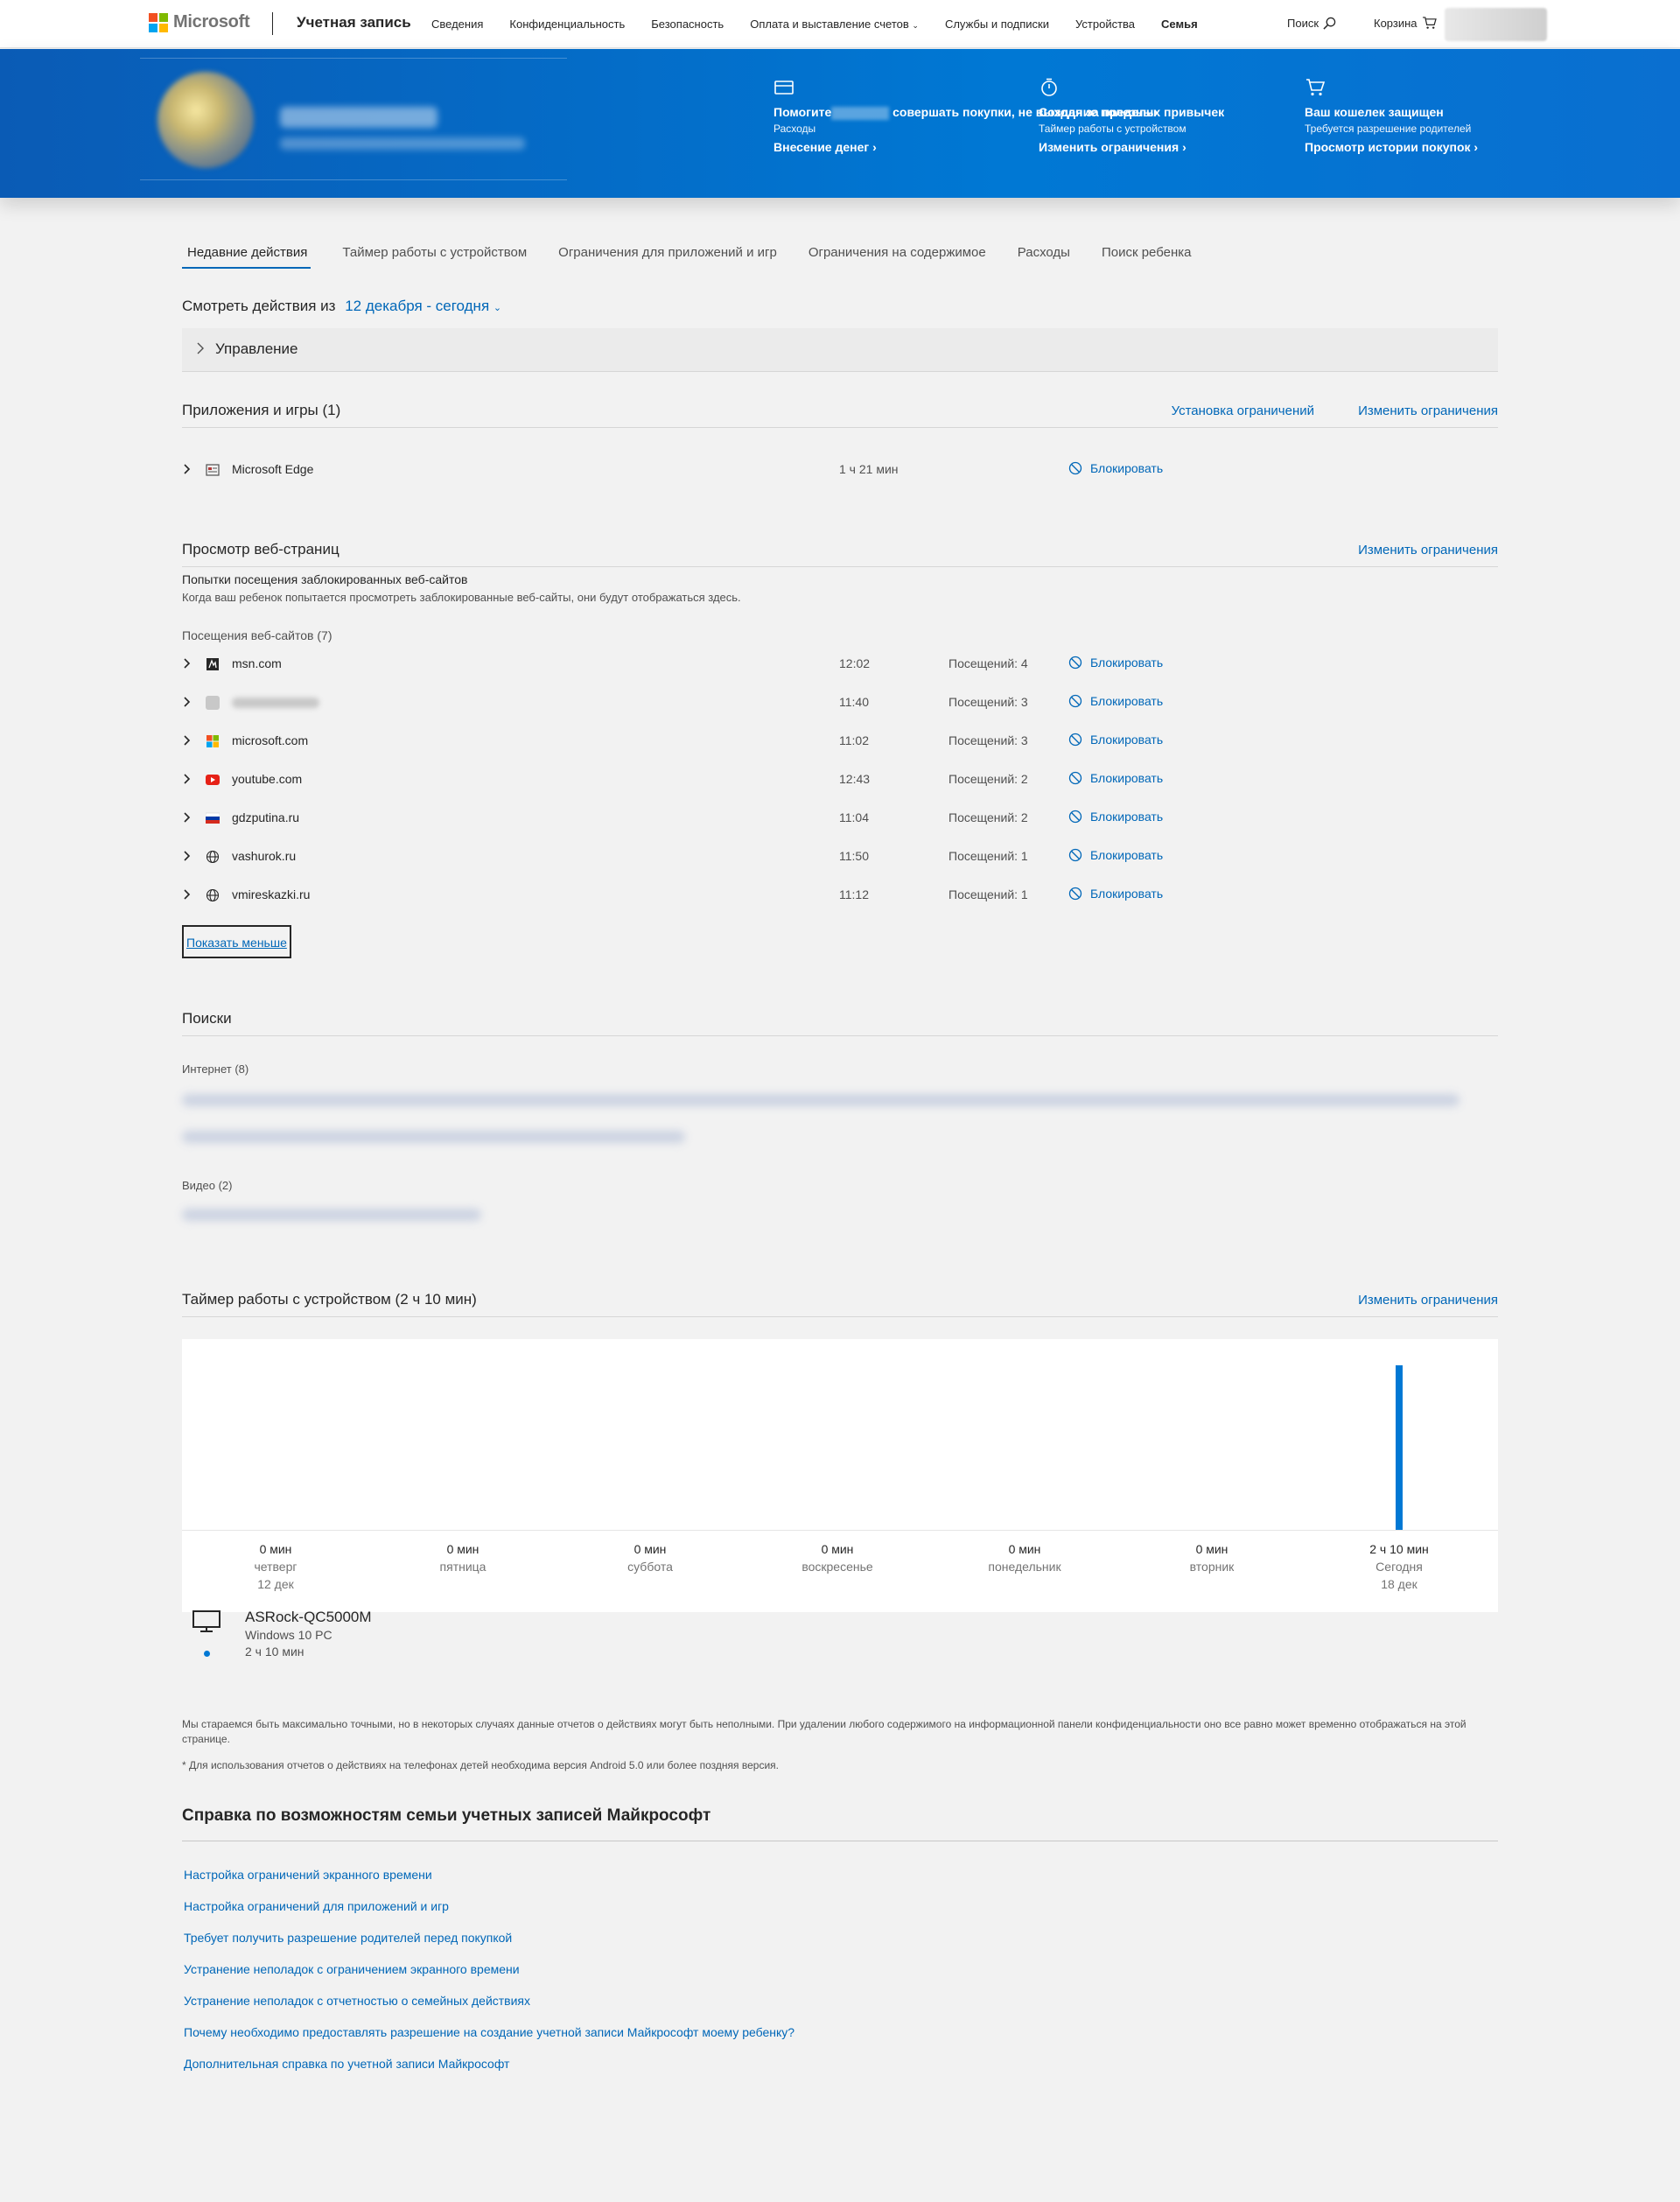 Image resolution: width=1680 pixels, height=2202 pixels. What do you see at coordinates (840, 664) in the screenshot?
I see `site-row: msn.com 12:02 Посещений: 4 Блокировать` at bounding box center [840, 664].